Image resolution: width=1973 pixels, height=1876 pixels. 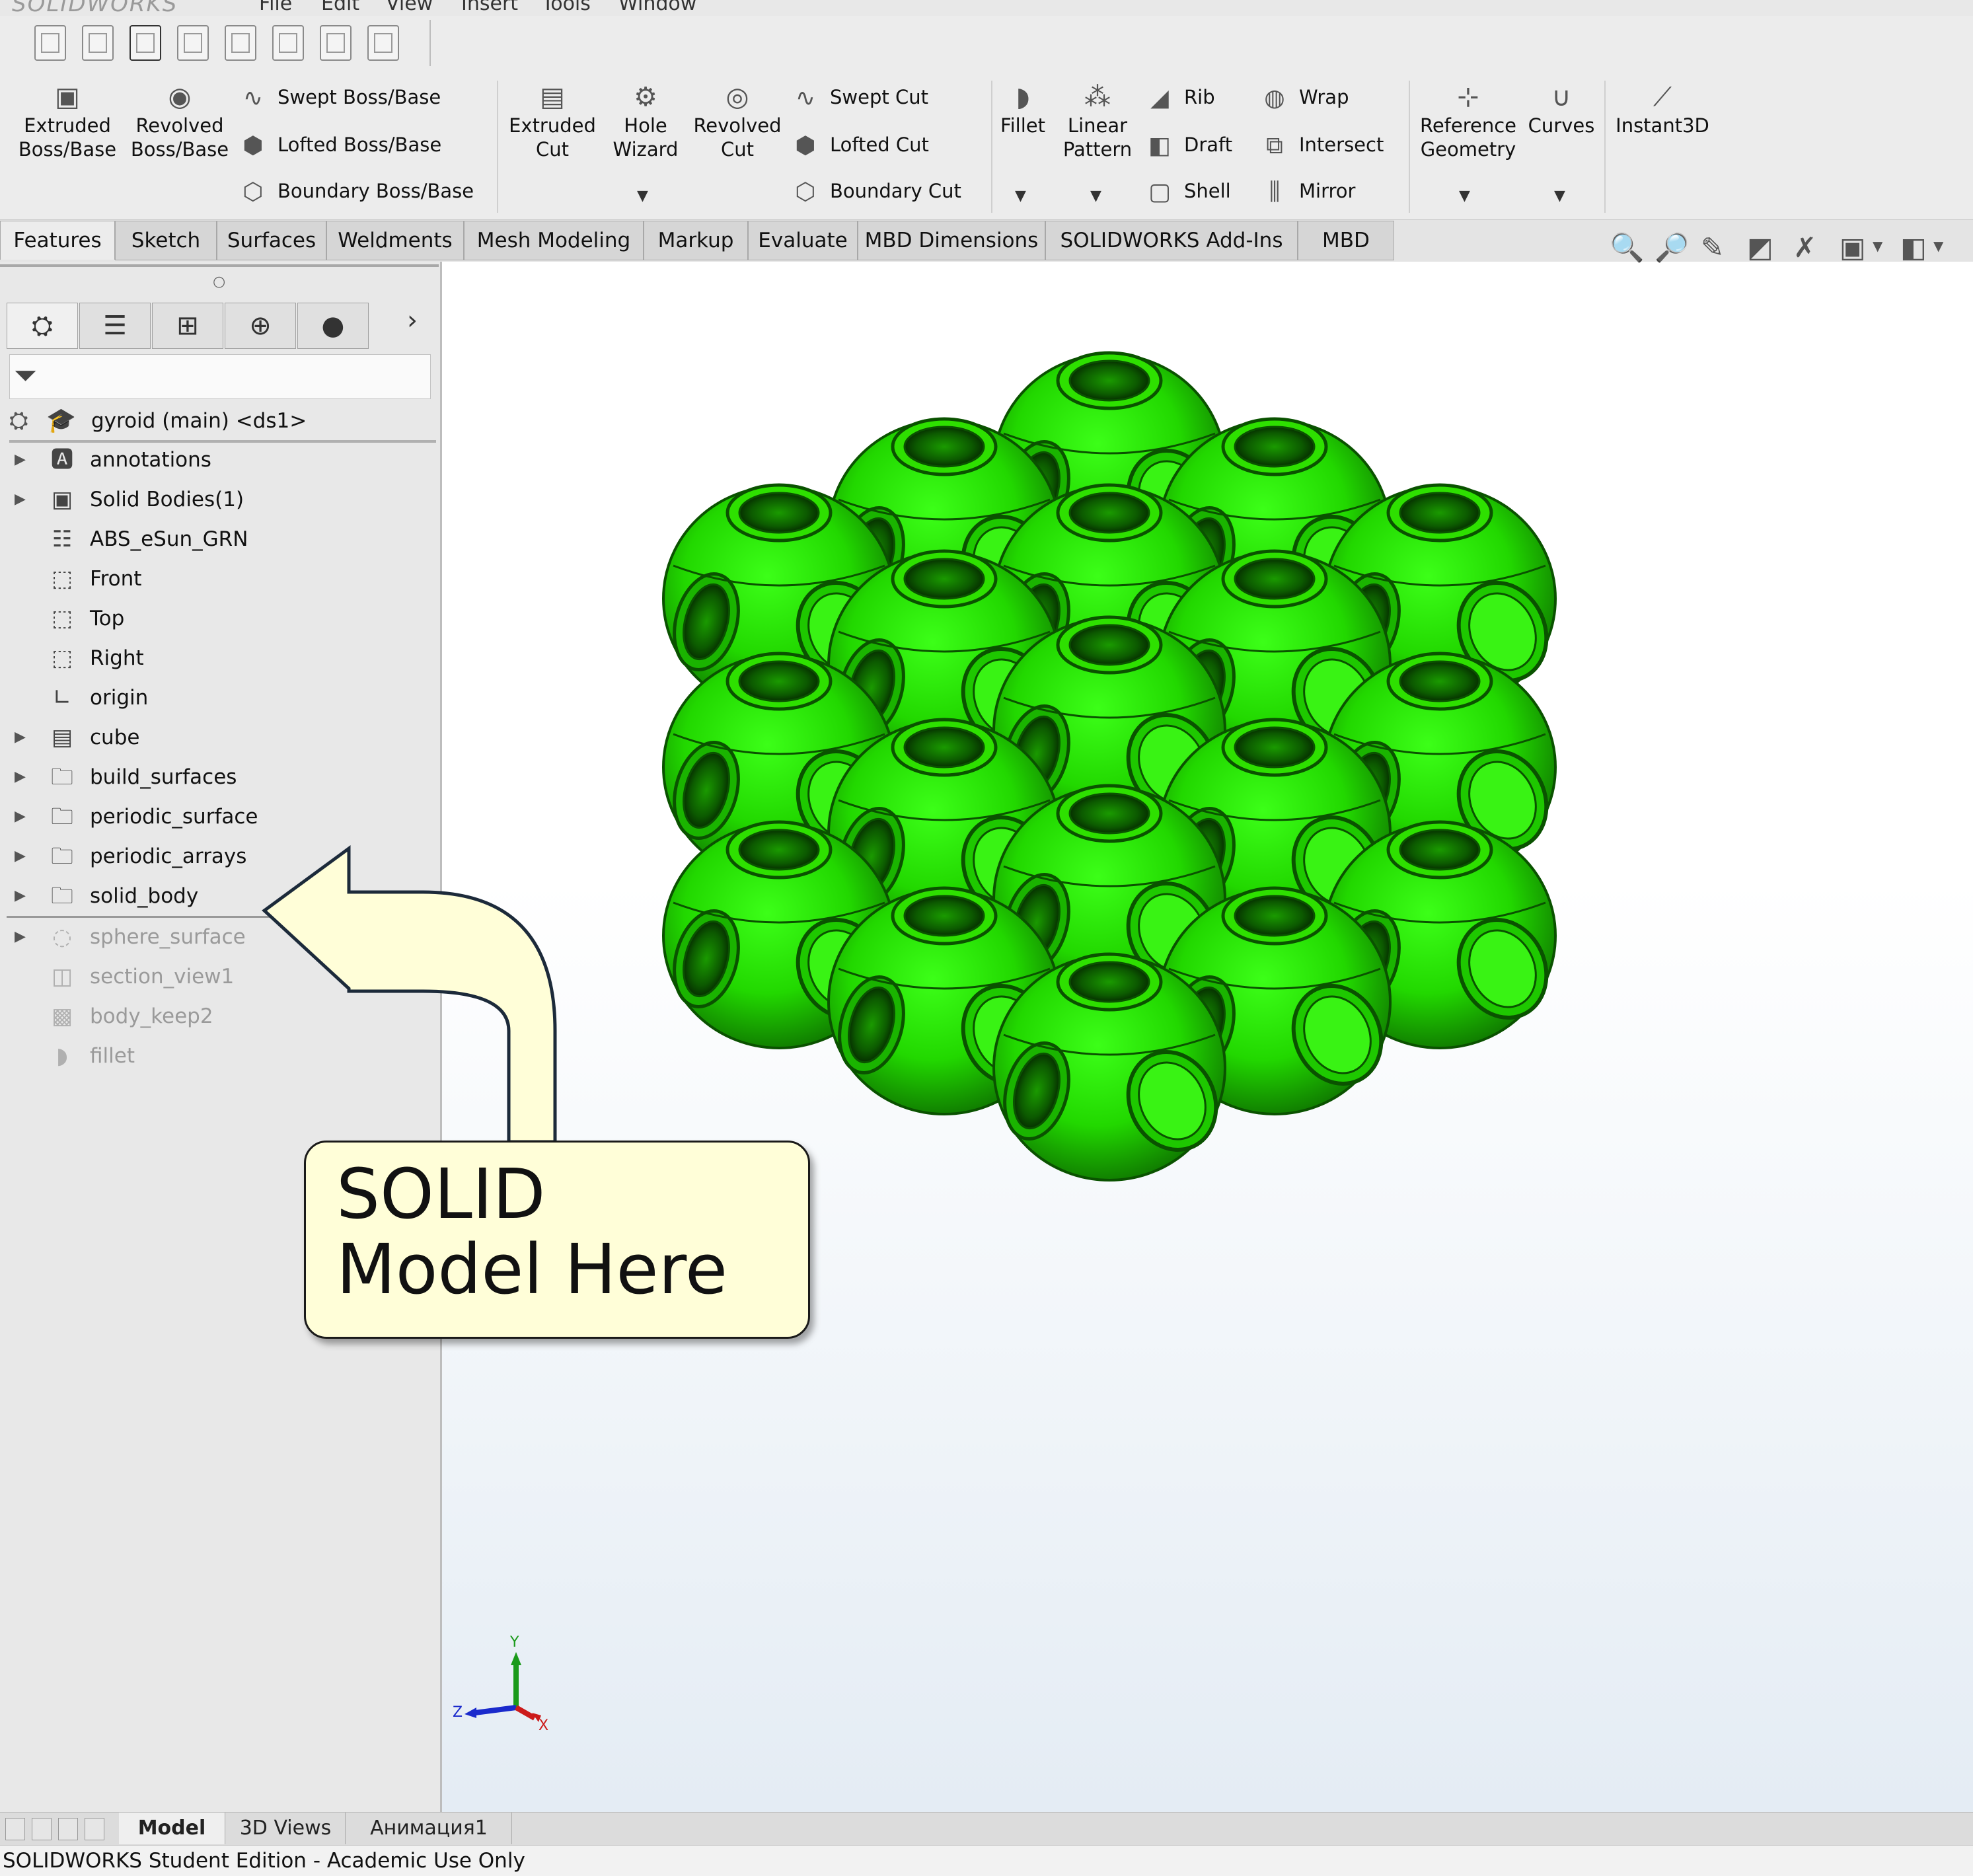 What do you see at coordinates (554, 240) in the screenshot?
I see `tab-mesh-modeling: Mesh Modeling` at bounding box center [554, 240].